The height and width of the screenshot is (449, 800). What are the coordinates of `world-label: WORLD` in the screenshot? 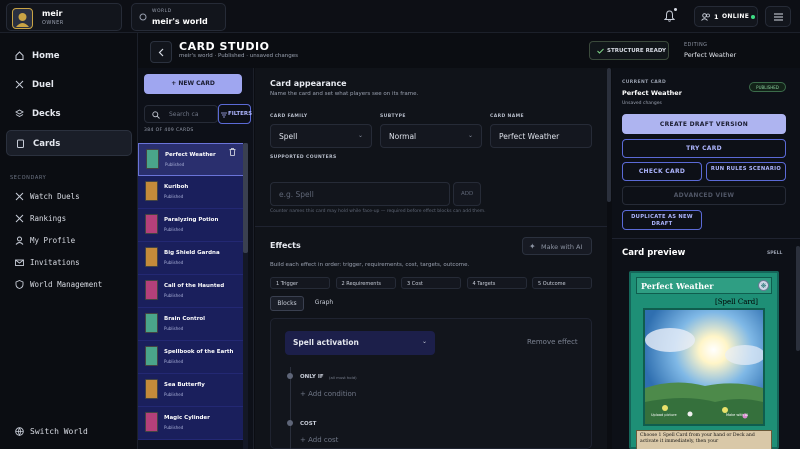 It's located at (162, 11).